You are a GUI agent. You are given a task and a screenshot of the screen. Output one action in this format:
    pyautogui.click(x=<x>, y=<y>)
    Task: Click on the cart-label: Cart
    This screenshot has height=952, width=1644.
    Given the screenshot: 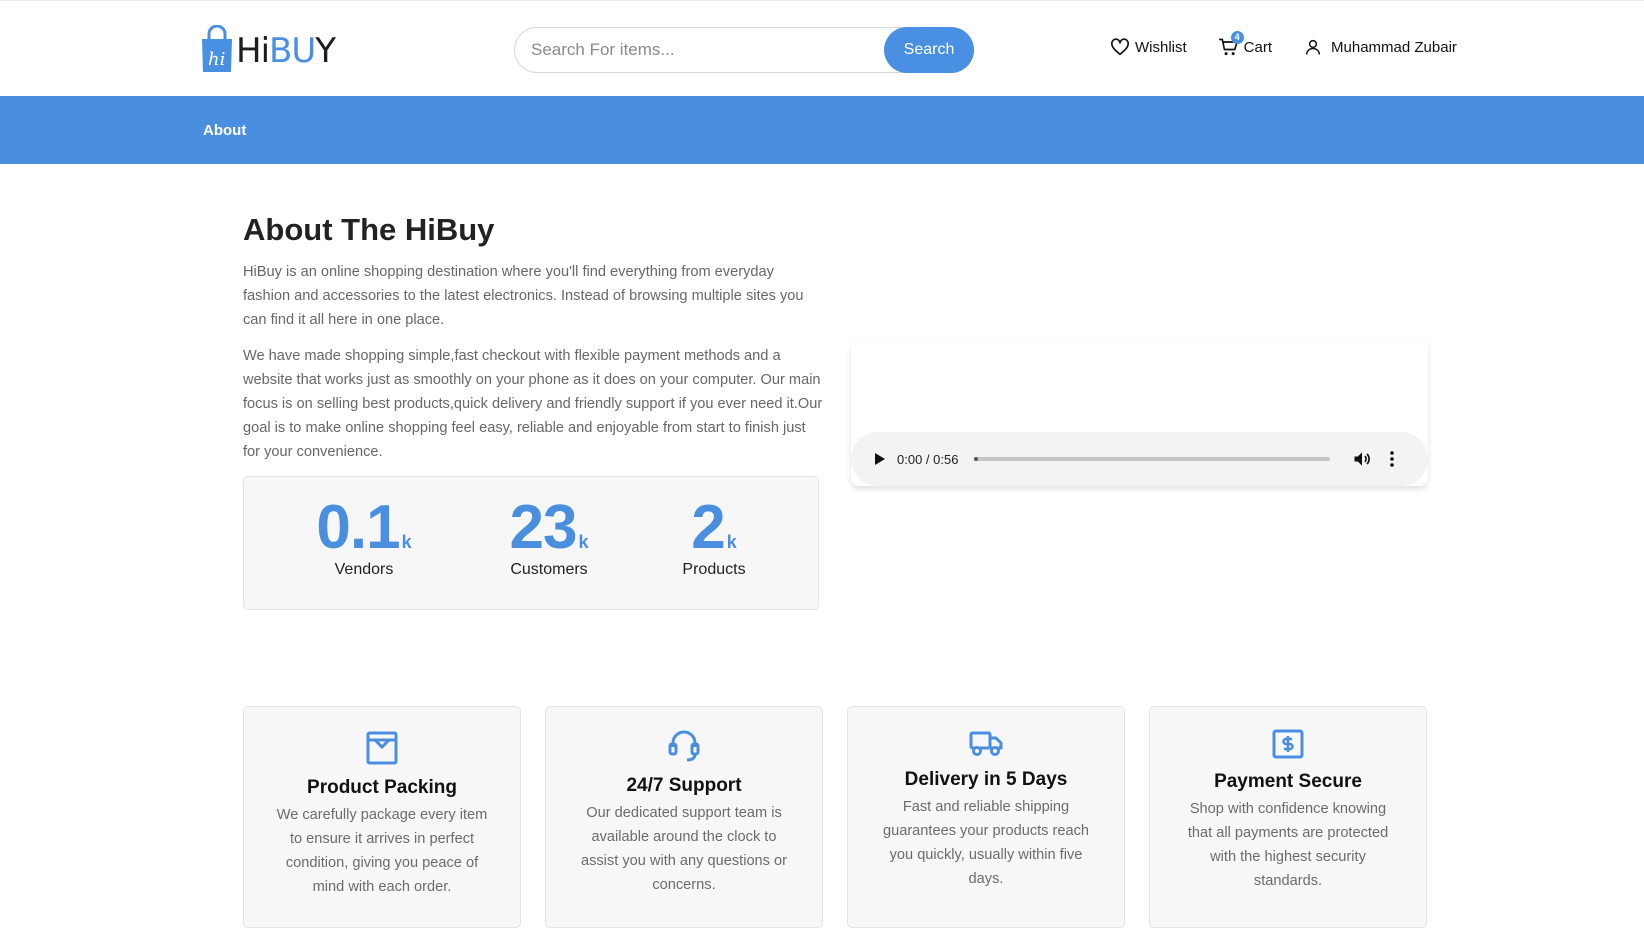 What is the action you would take?
    pyautogui.click(x=1258, y=47)
    